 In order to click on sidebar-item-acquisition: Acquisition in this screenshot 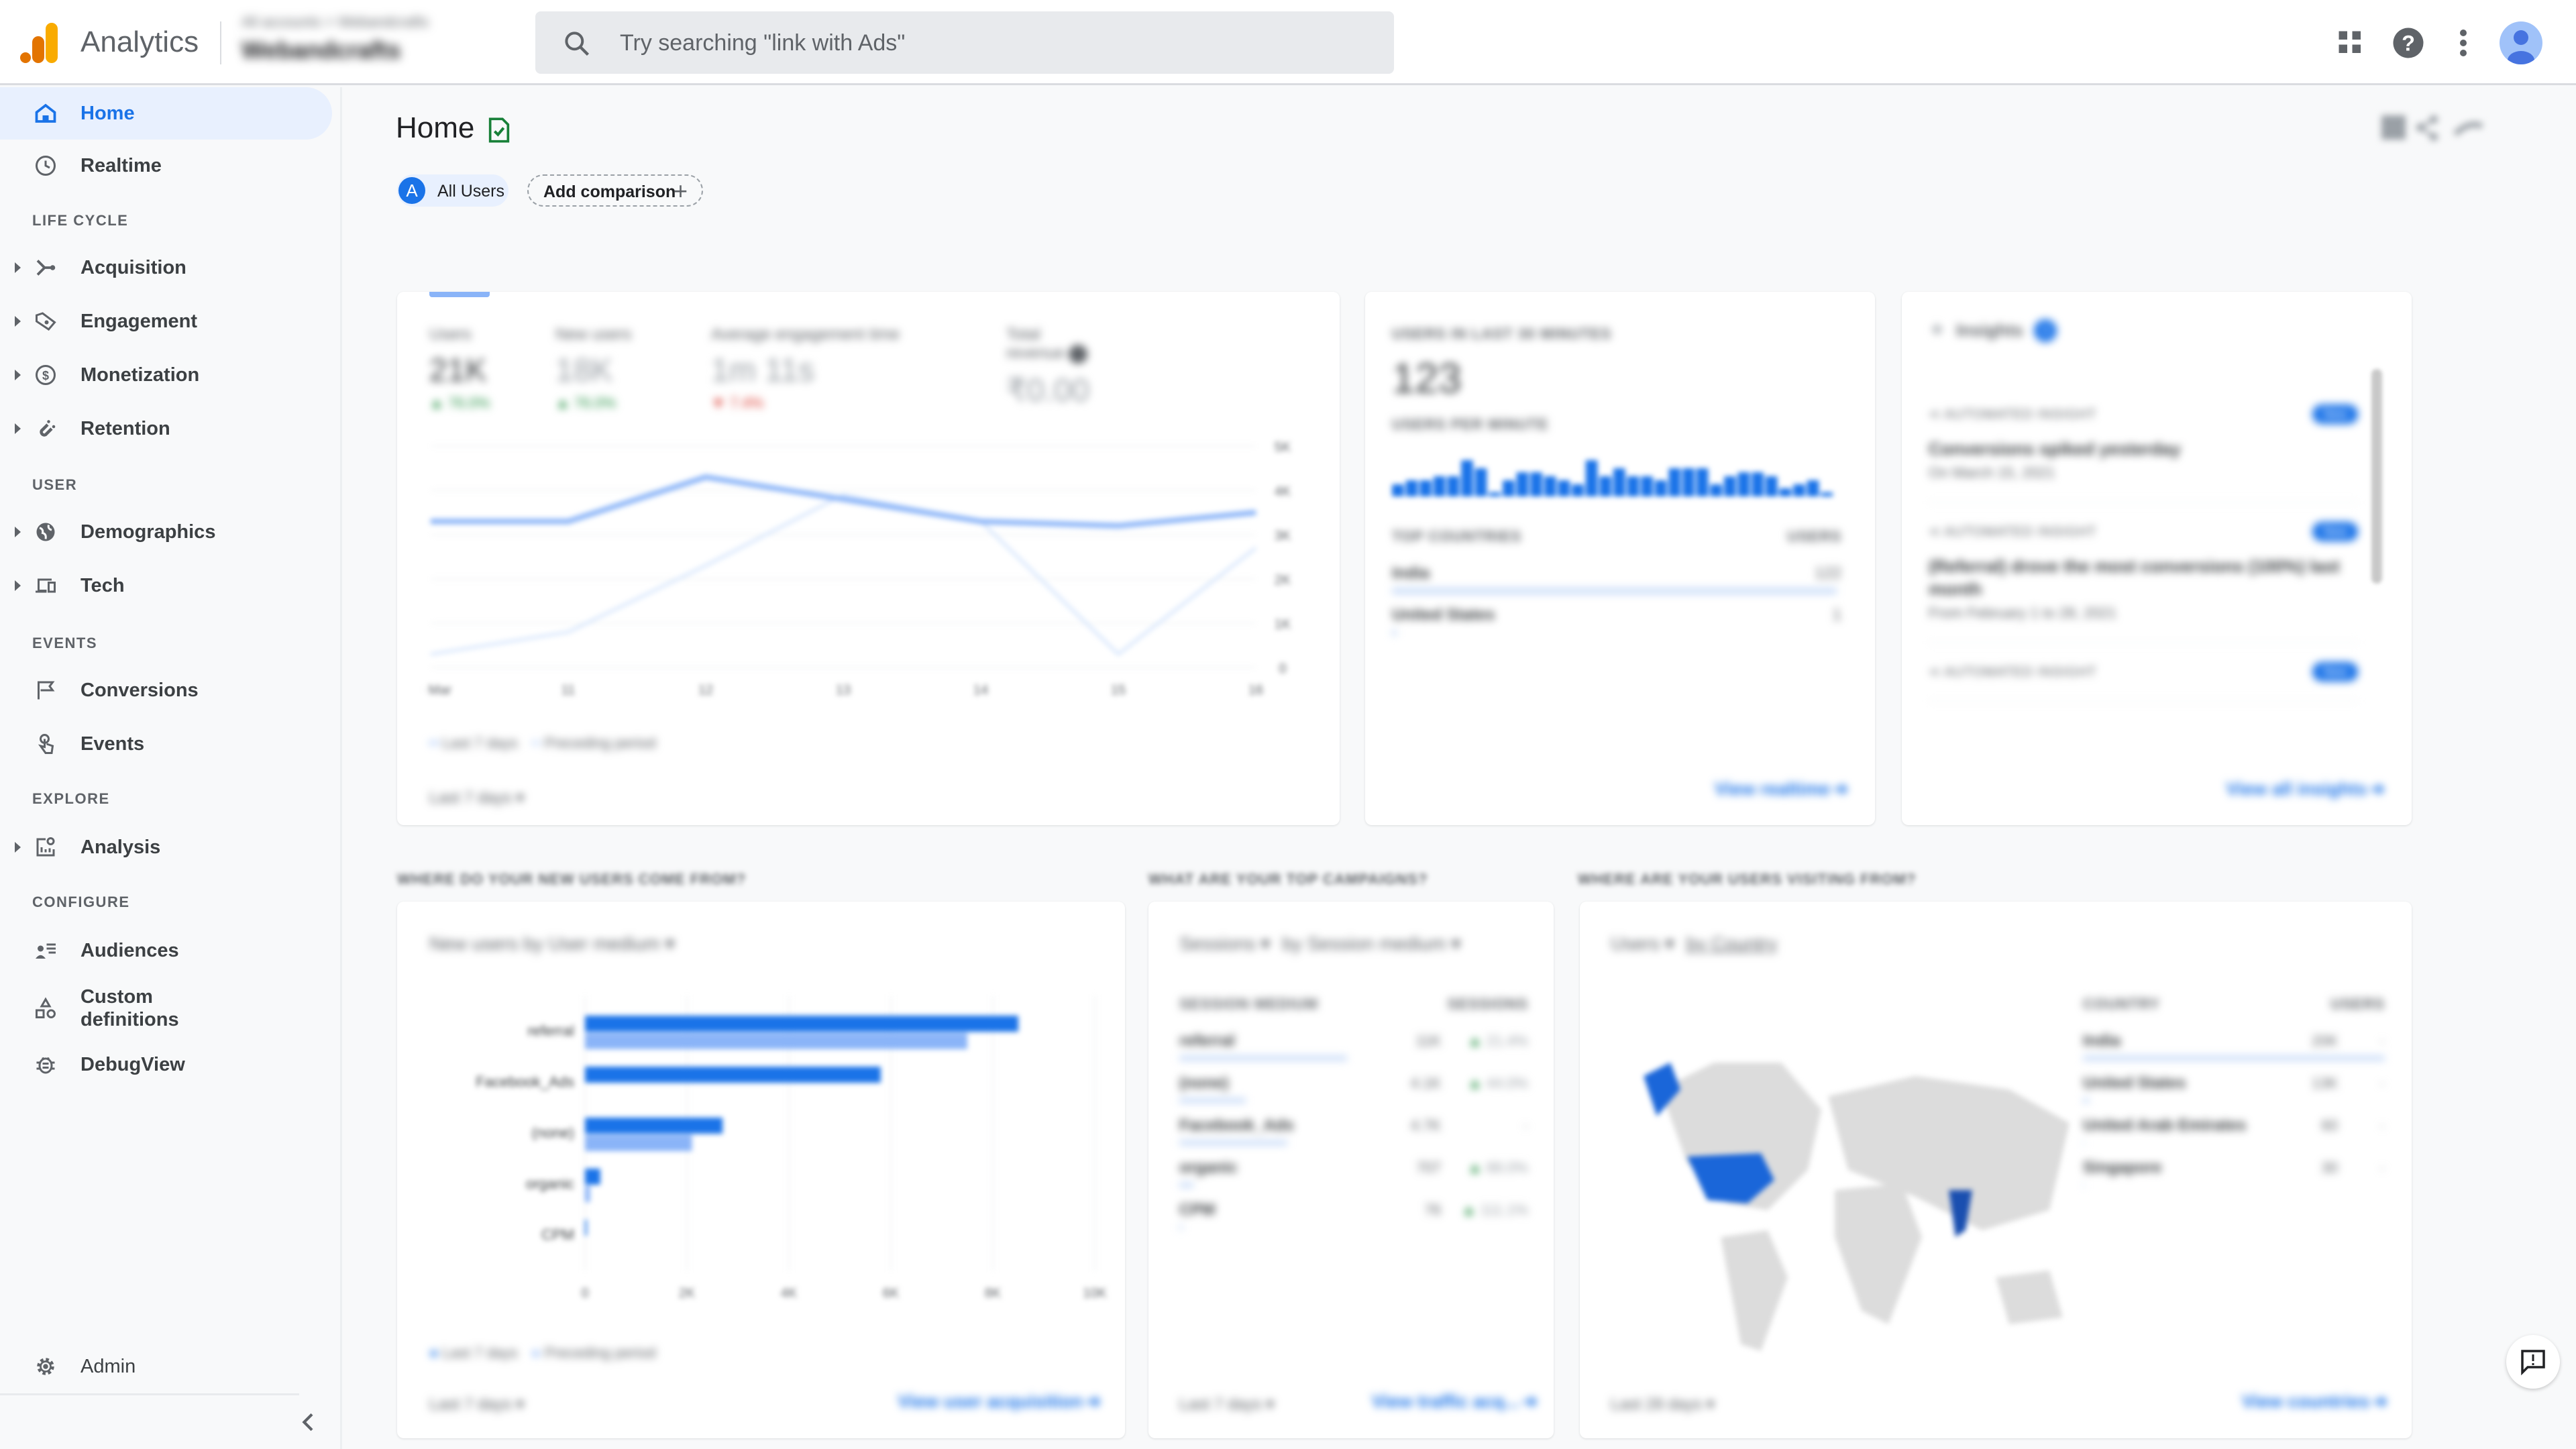, I will do `click(166, 267)`.